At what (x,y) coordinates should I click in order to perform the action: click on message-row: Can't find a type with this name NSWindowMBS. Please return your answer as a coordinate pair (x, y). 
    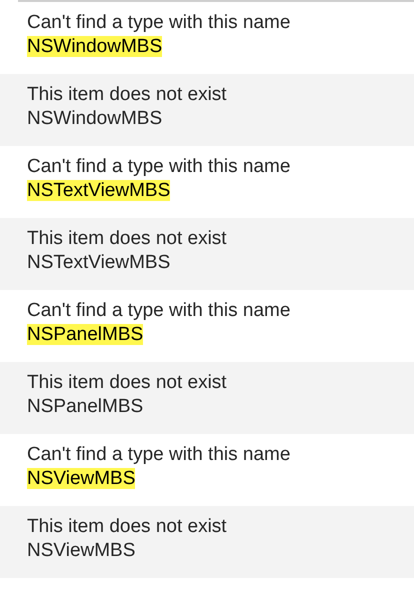
    Looking at the image, I should click on (207, 38).